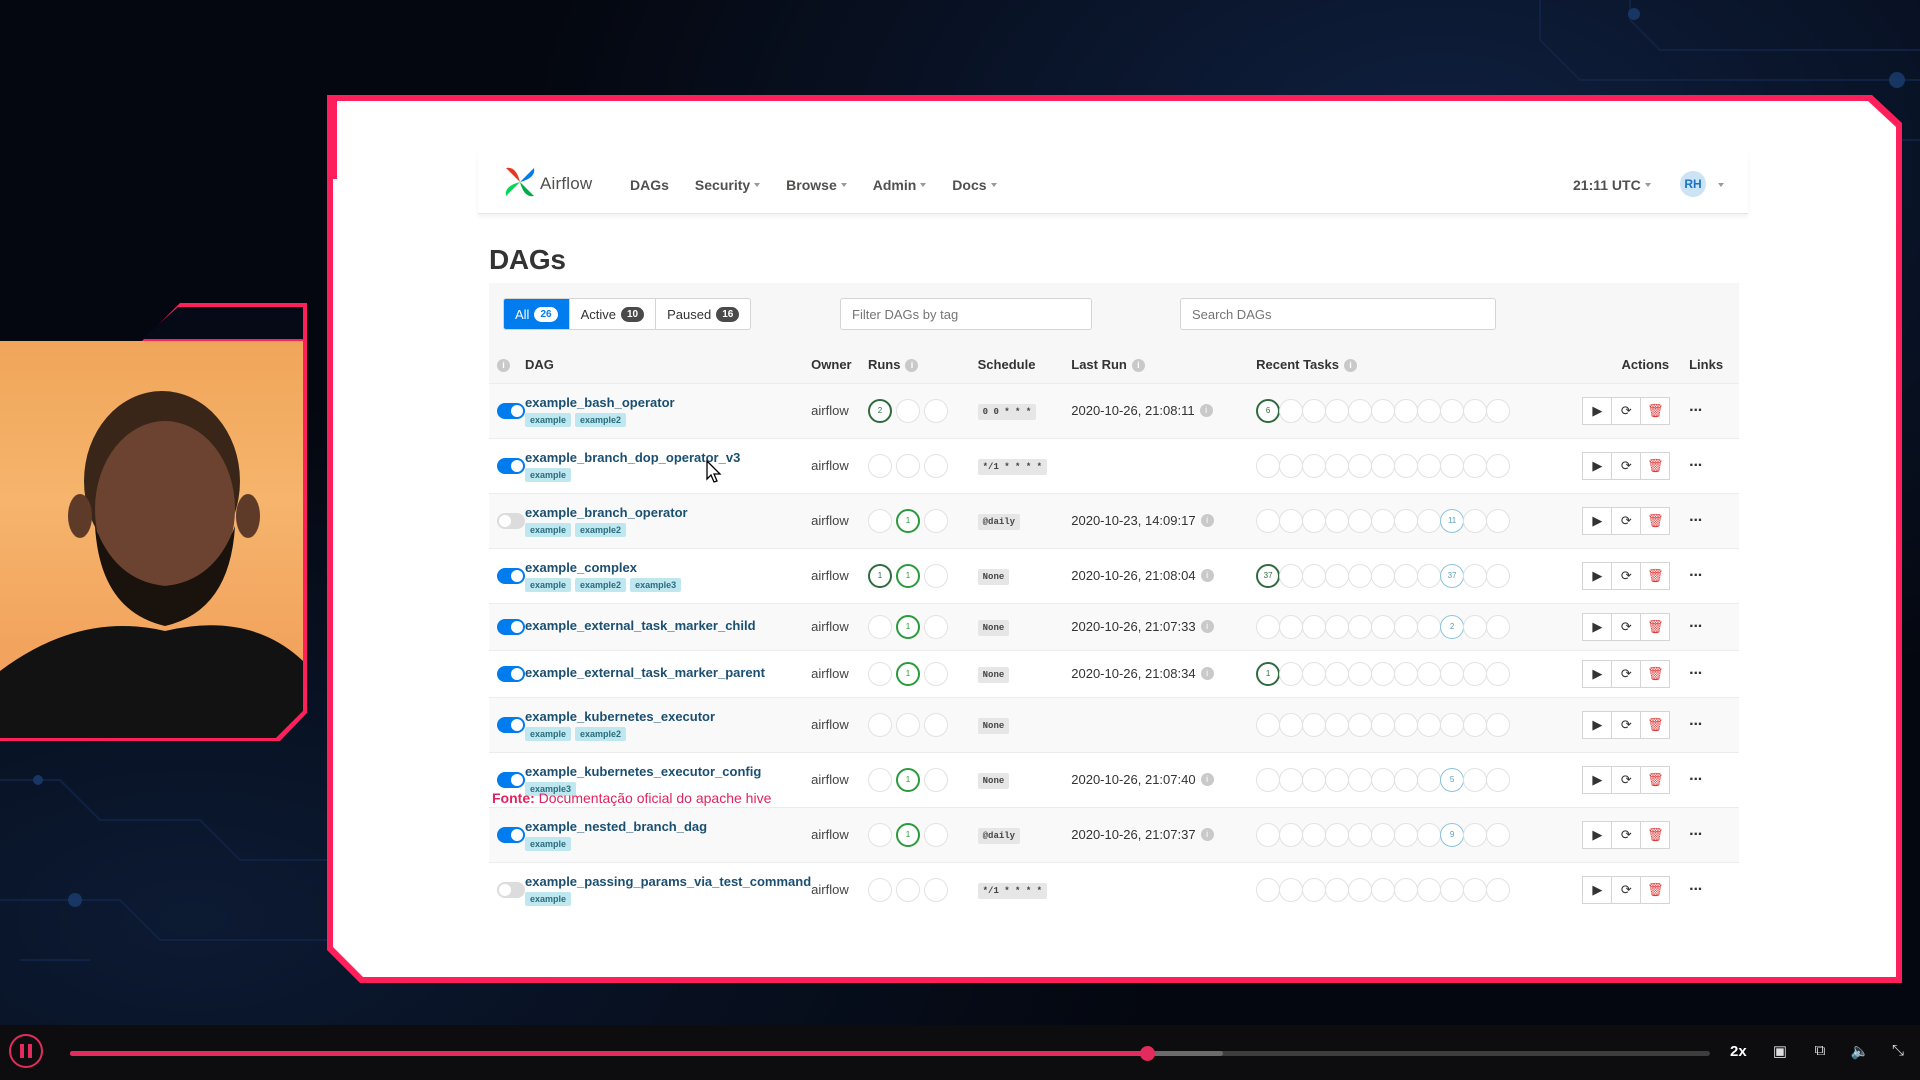 The width and height of the screenshot is (1920, 1080). Describe the element at coordinates (1012, 466) in the screenshot. I see `schedule-badge: */1 * * * *` at that location.